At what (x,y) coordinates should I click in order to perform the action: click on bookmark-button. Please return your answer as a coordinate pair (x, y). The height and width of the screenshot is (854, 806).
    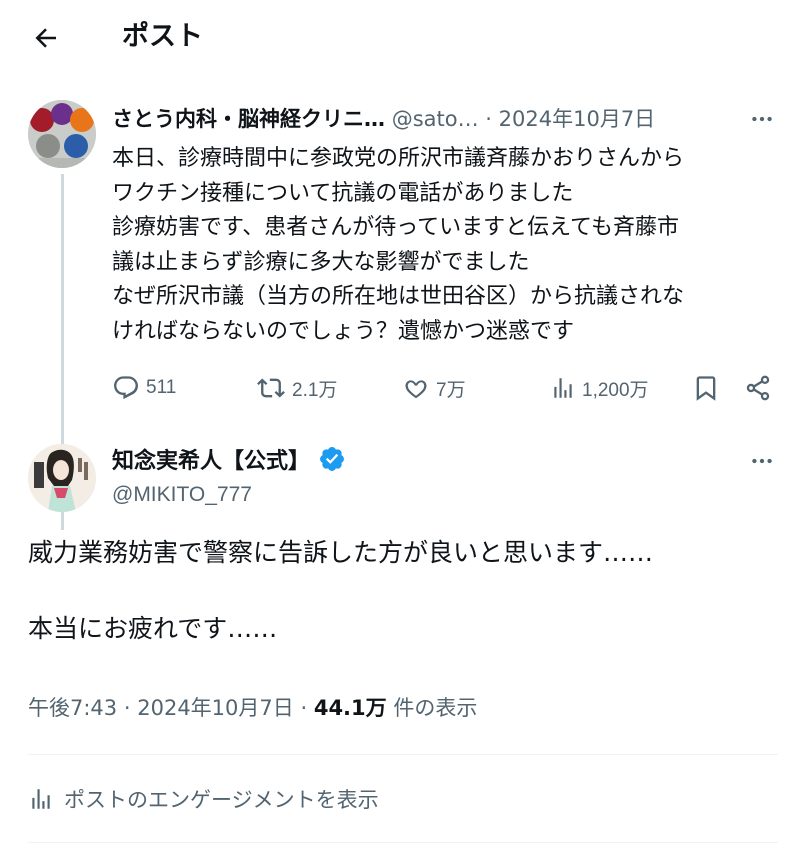
    Looking at the image, I should click on (706, 388).